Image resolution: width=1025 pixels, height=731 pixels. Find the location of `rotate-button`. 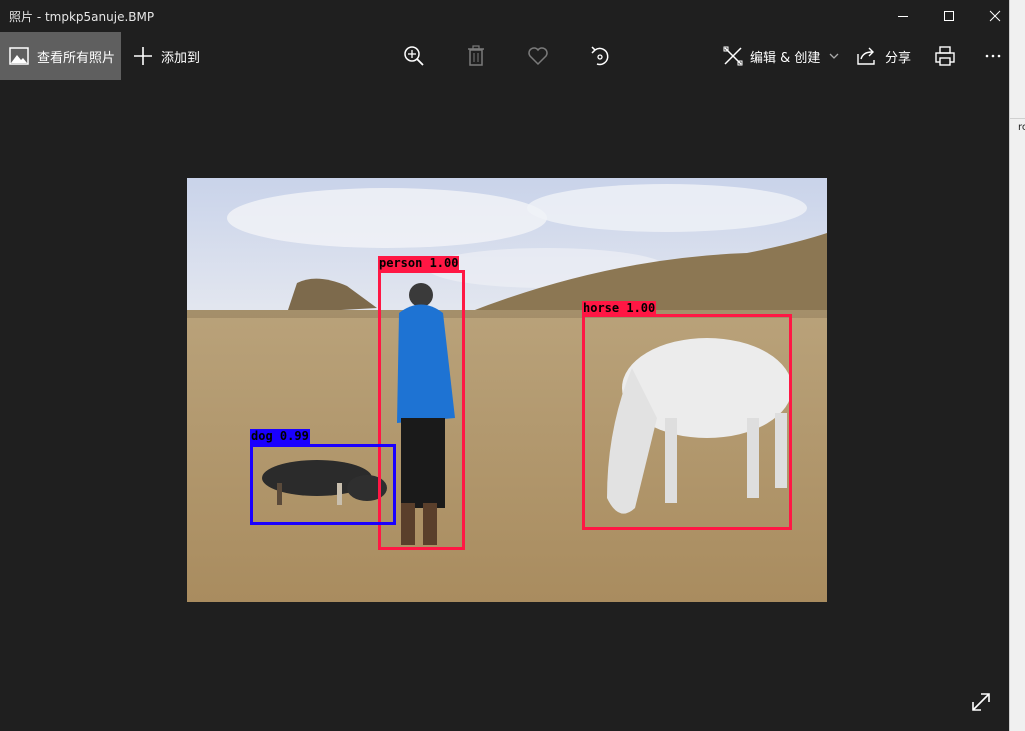

rotate-button is located at coordinates (600, 56).